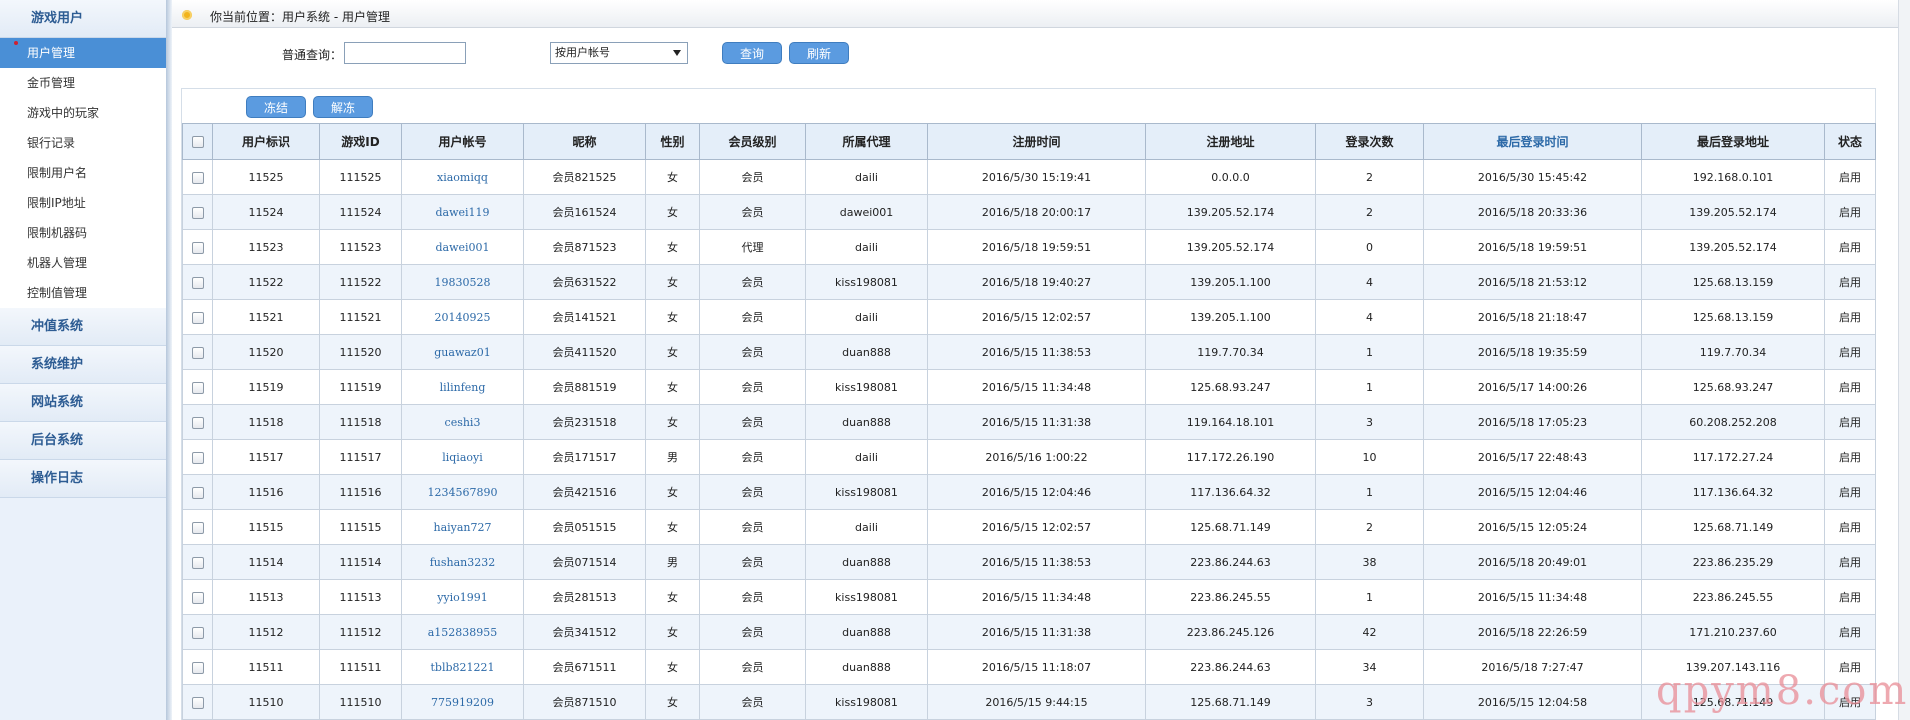 Image resolution: width=1910 pixels, height=720 pixels. Describe the element at coordinates (83, 53) in the screenshot. I see `sidebar-item: 用户管理` at that location.